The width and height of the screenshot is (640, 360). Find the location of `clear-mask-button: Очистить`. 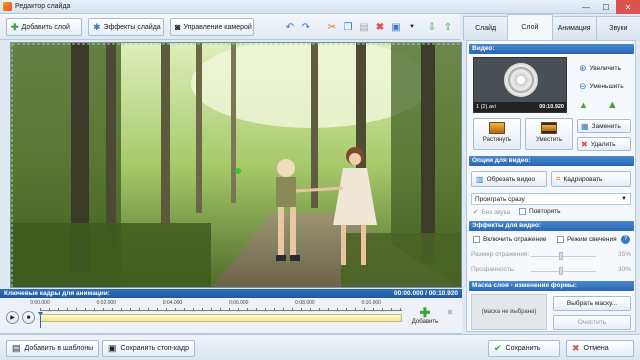

clear-mask-button: Очистить is located at coordinates (592, 322).